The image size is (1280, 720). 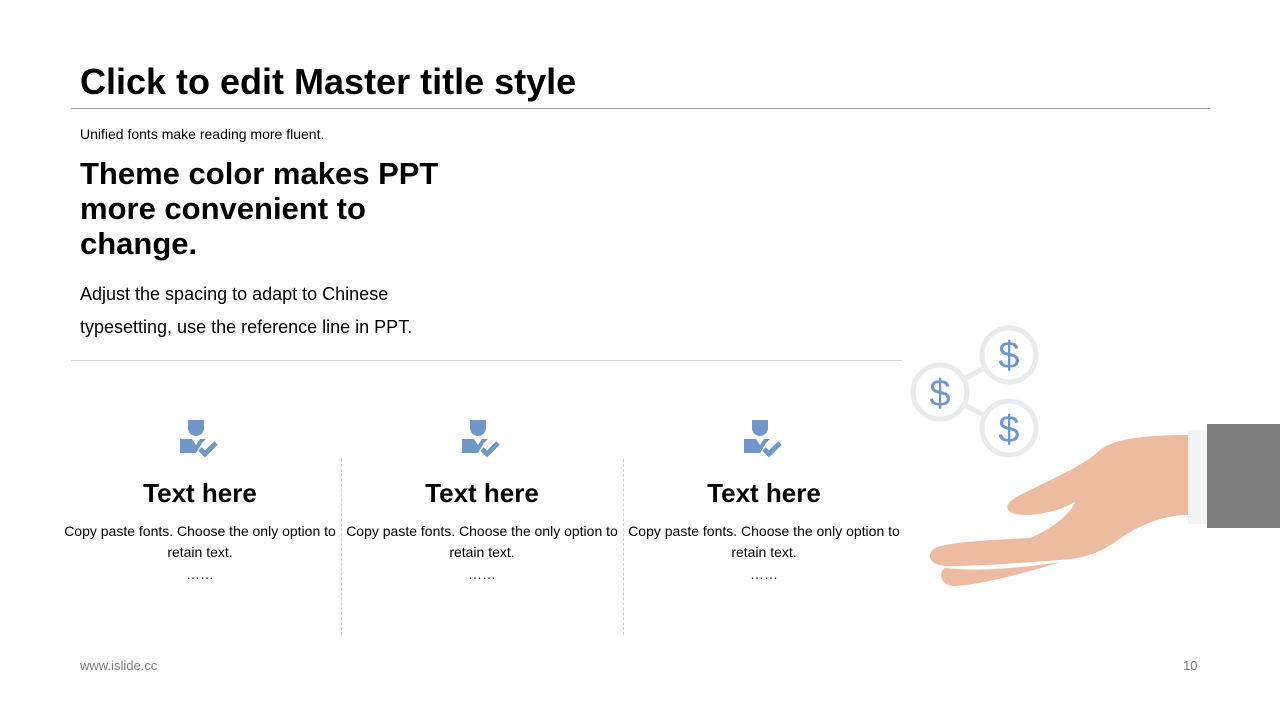 I want to click on footer-url: www.islide.cc, so click(x=118, y=665).